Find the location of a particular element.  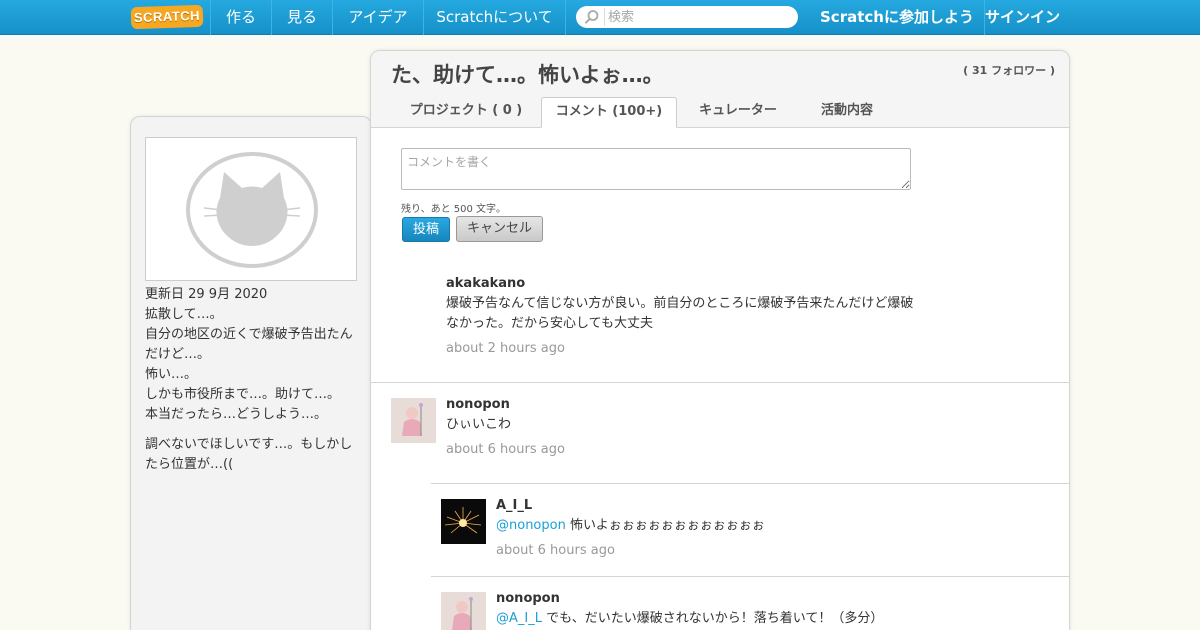

bio-paragraph: 調べないでほしいです…。もしかしたら位置が…(( is located at coordinates (249, 454).